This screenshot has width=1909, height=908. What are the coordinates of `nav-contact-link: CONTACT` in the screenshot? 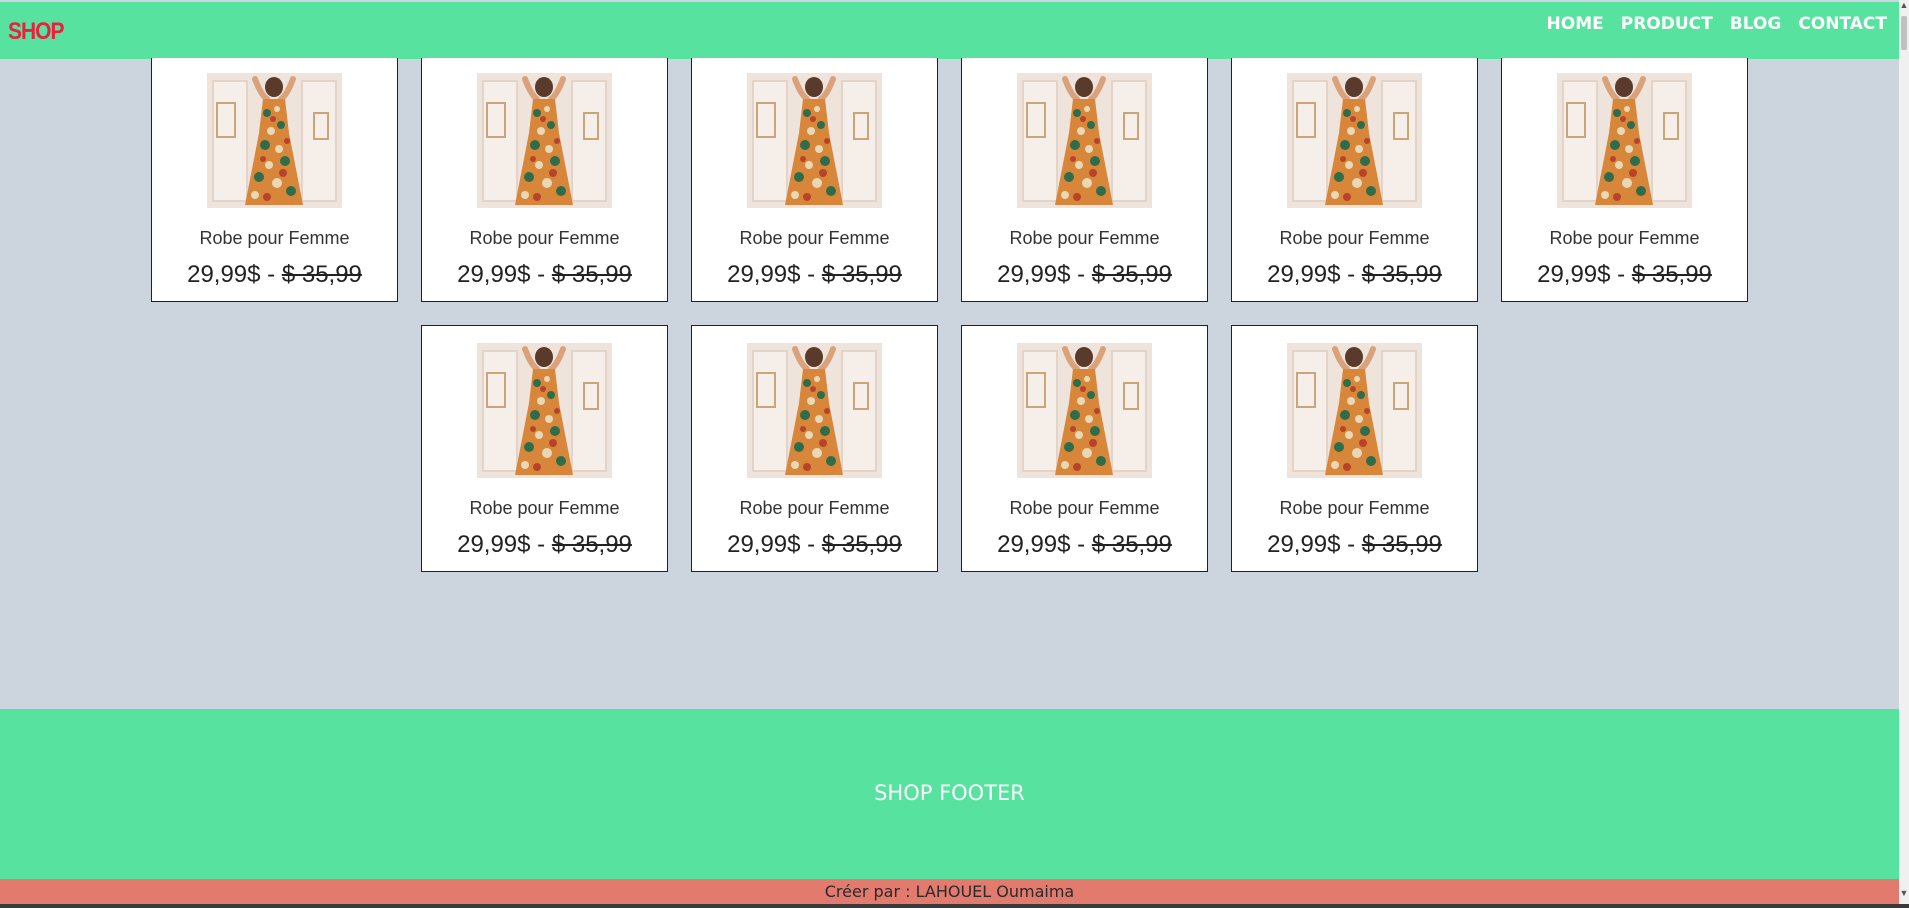 It's located at (1842, 24).